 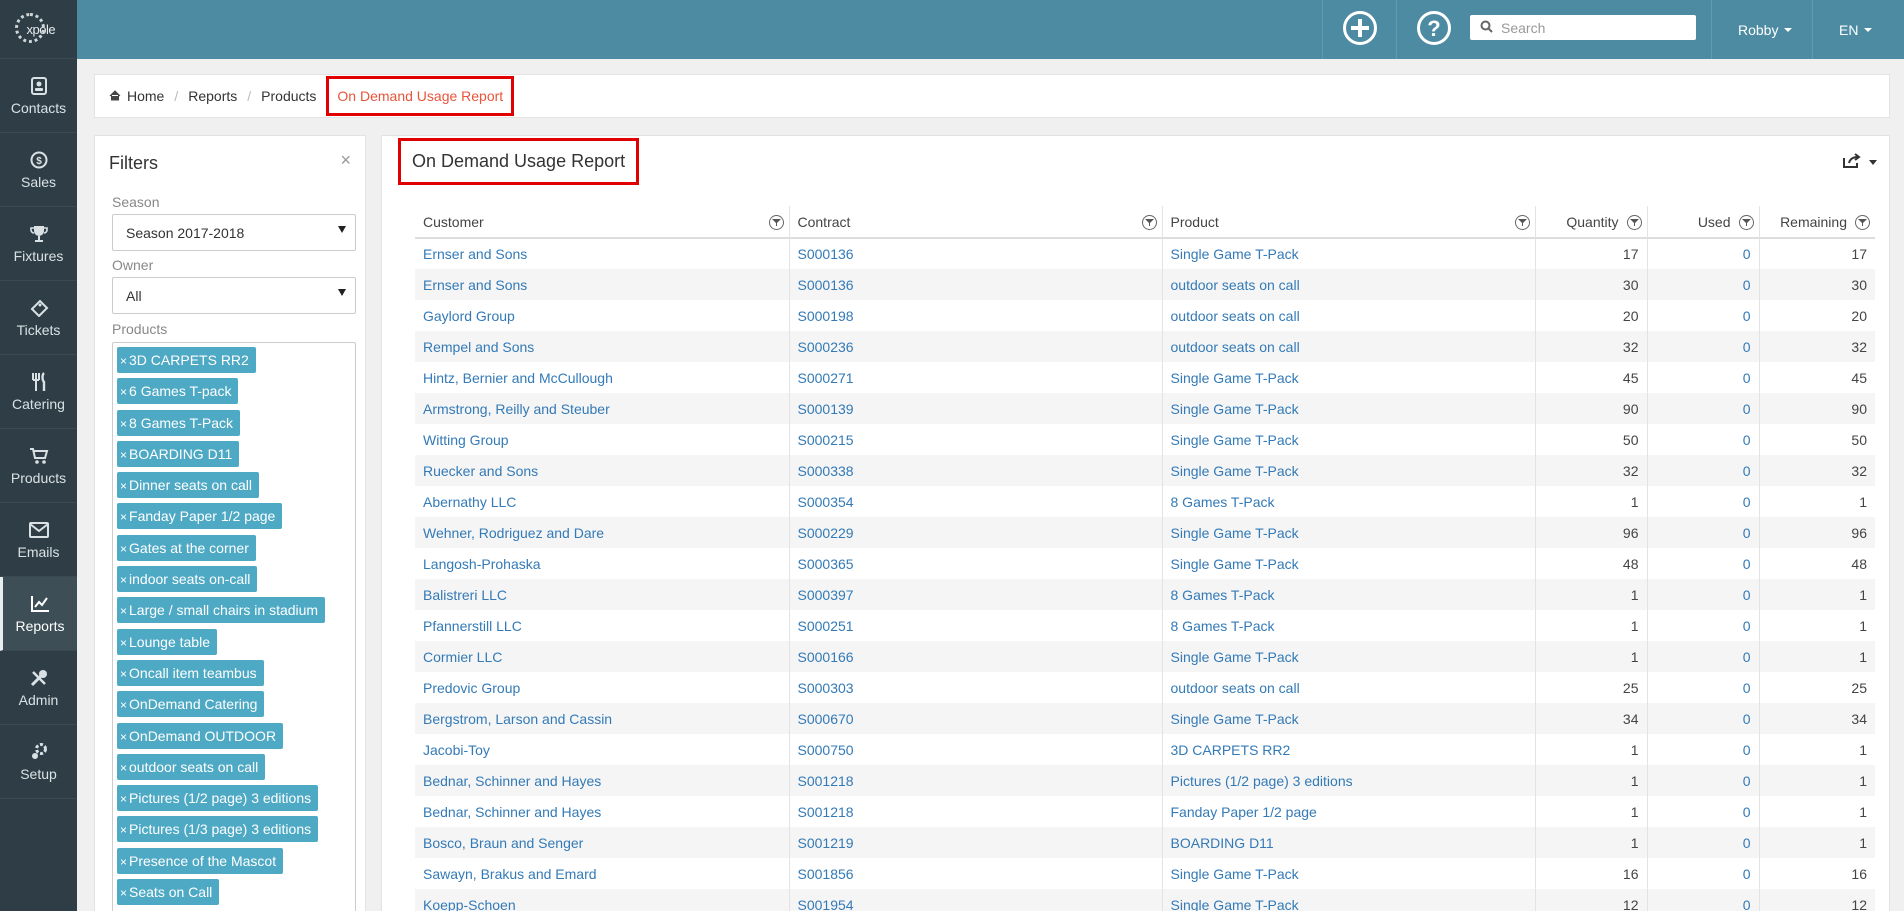 I want to click on customer-link: Abernathy LLC, so click(x=602, y=501).